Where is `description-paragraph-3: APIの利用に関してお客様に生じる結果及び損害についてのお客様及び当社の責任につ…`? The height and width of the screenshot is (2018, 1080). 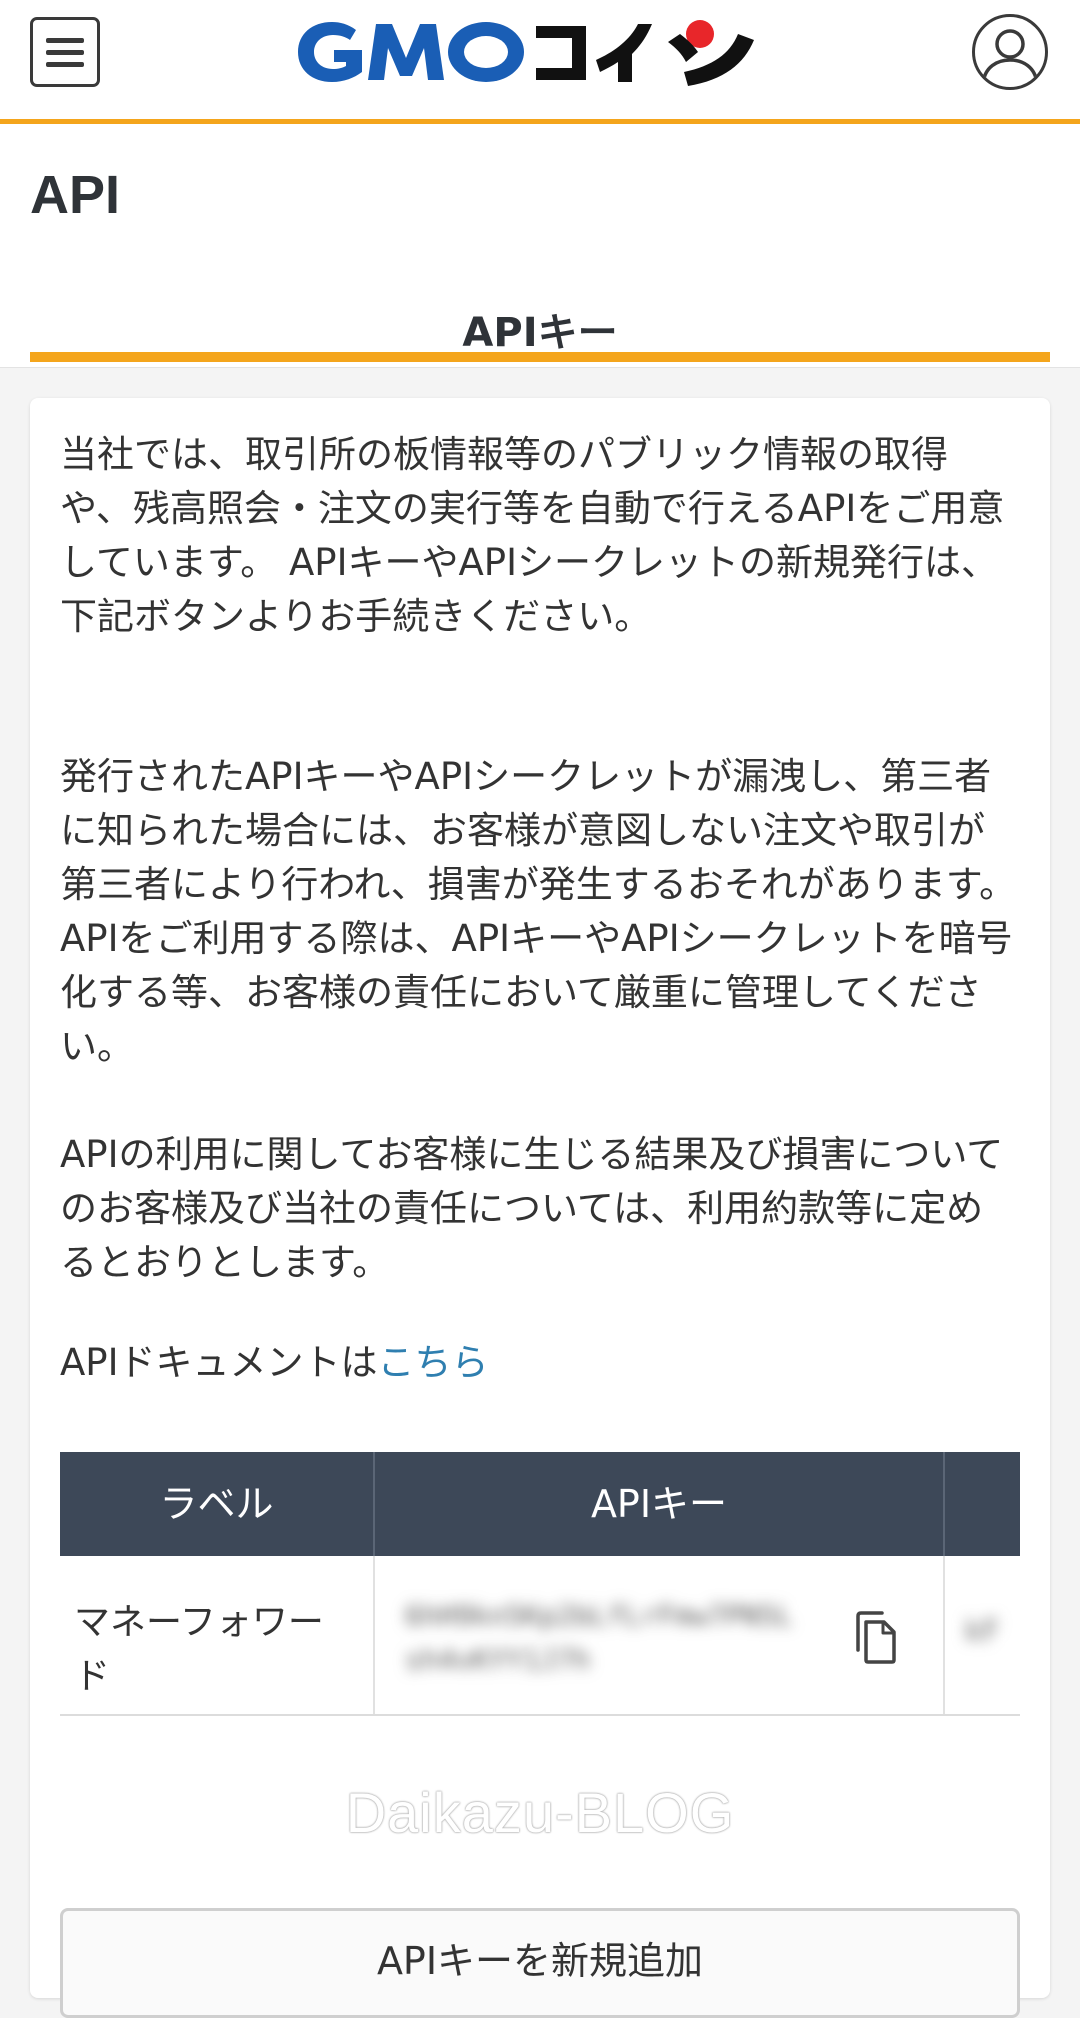
description-paragraph-3: APIの利用に関してお客様に生じる結果及び損害についてのお客様及び当社の責任につ… is located at coordinates (532, 1208).